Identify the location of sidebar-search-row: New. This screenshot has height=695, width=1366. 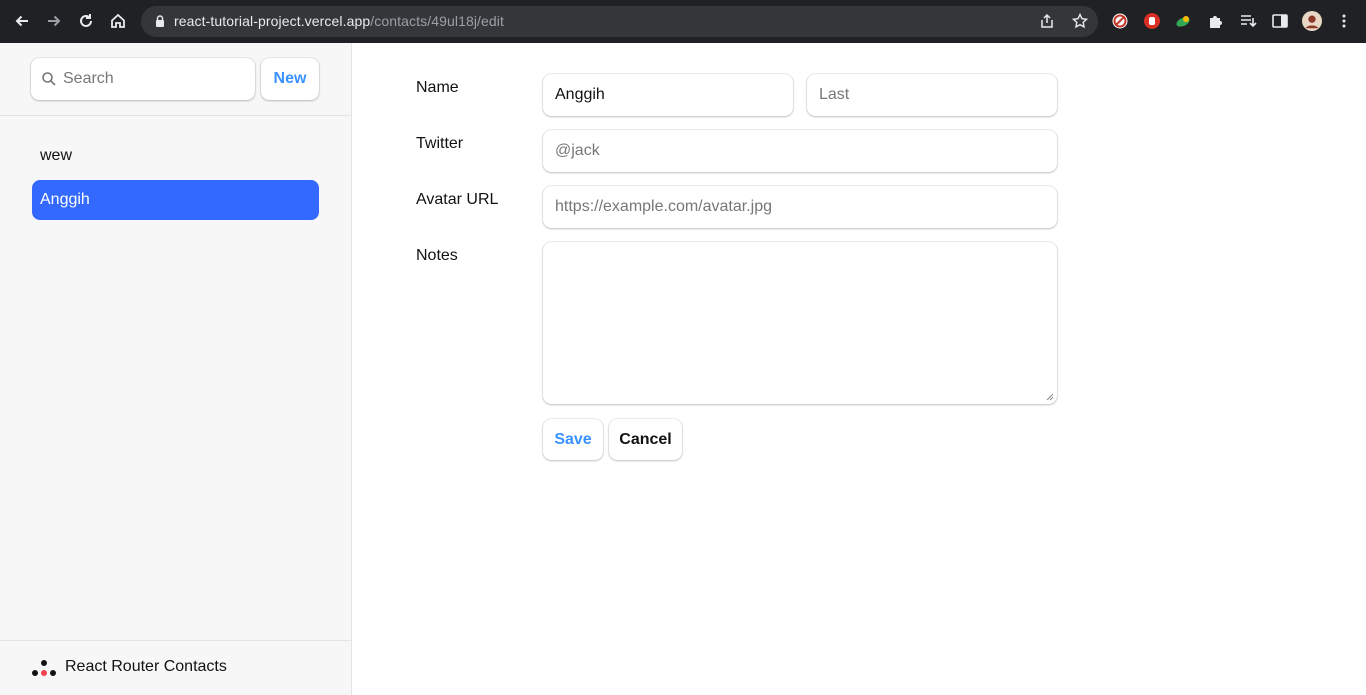
(175, 79).